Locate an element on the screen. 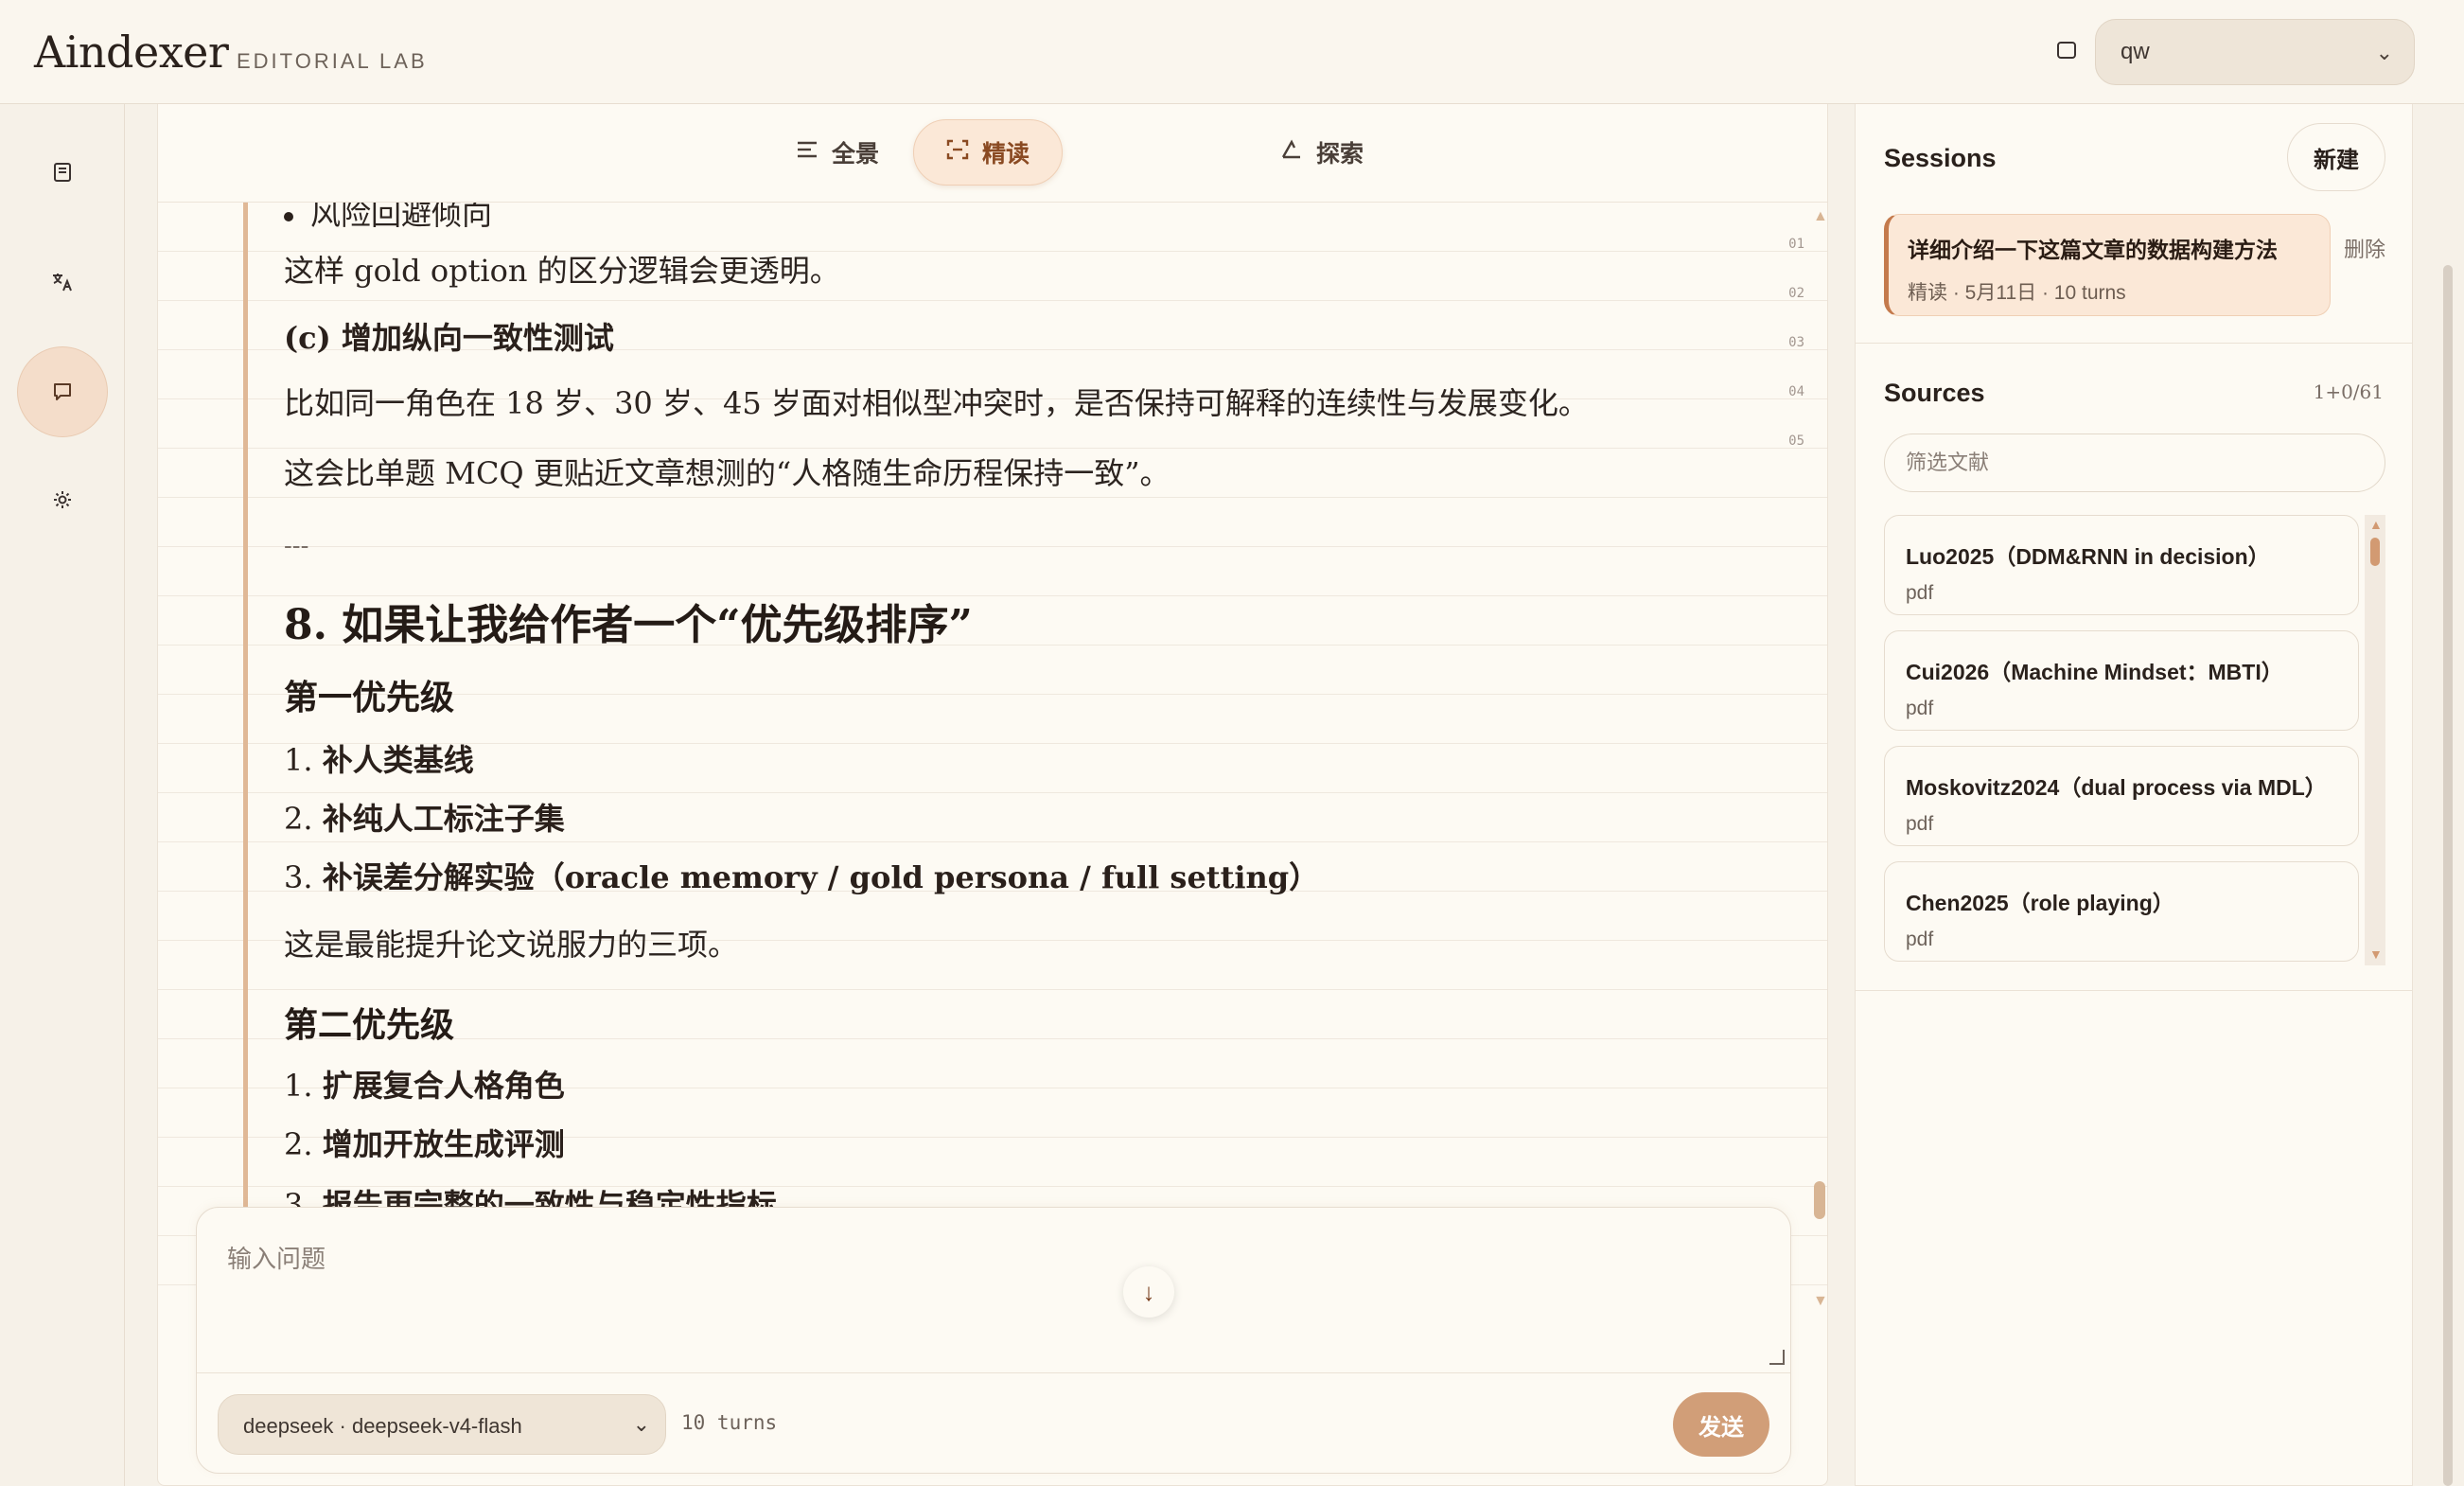 This screenshot has width=2464, height=1486. translate-icon is located at coordinates (63, 282).